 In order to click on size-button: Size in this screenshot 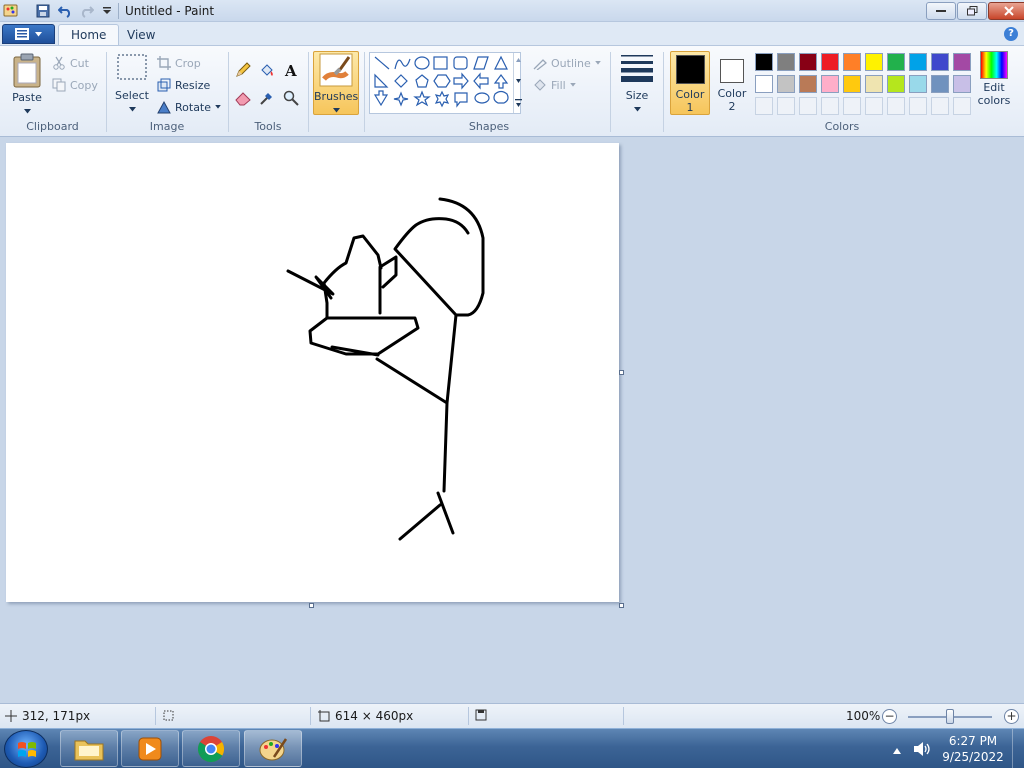, I will do `click(637, 85)`.